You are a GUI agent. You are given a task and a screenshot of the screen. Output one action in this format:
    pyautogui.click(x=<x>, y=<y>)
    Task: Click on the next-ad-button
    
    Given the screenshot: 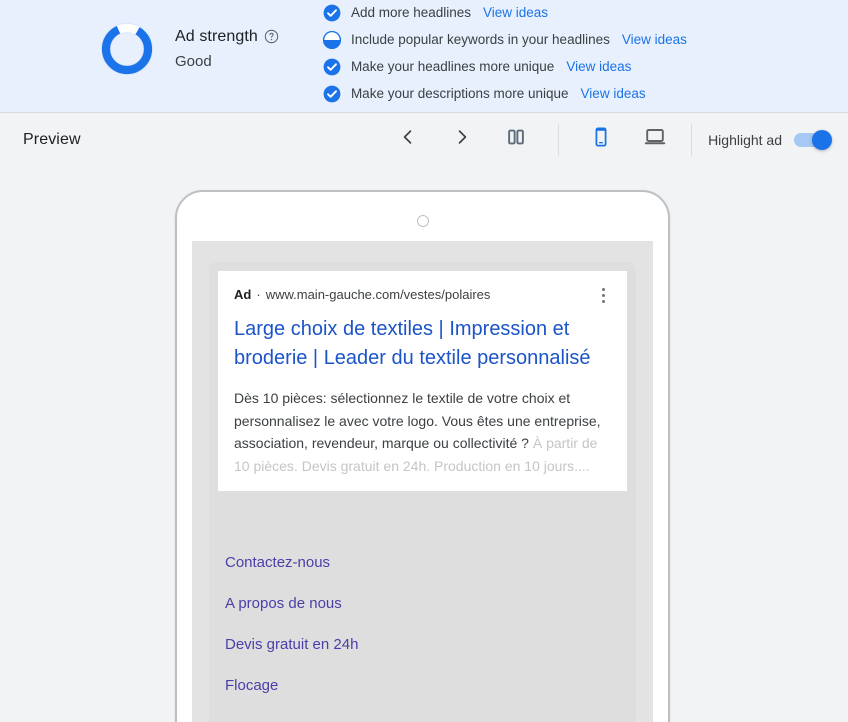 What is the action you would take?
    pyautogui.click(x=462, y=140)
    